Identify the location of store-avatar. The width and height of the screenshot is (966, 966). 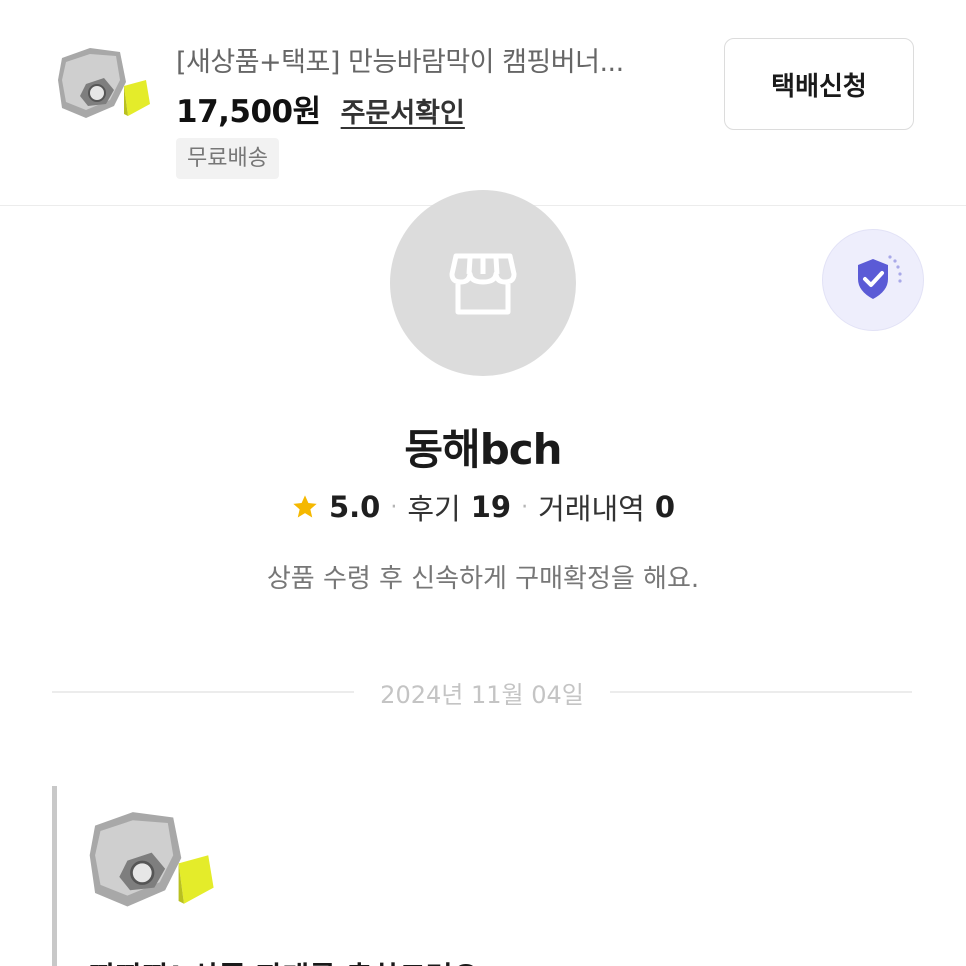
(483, 283).